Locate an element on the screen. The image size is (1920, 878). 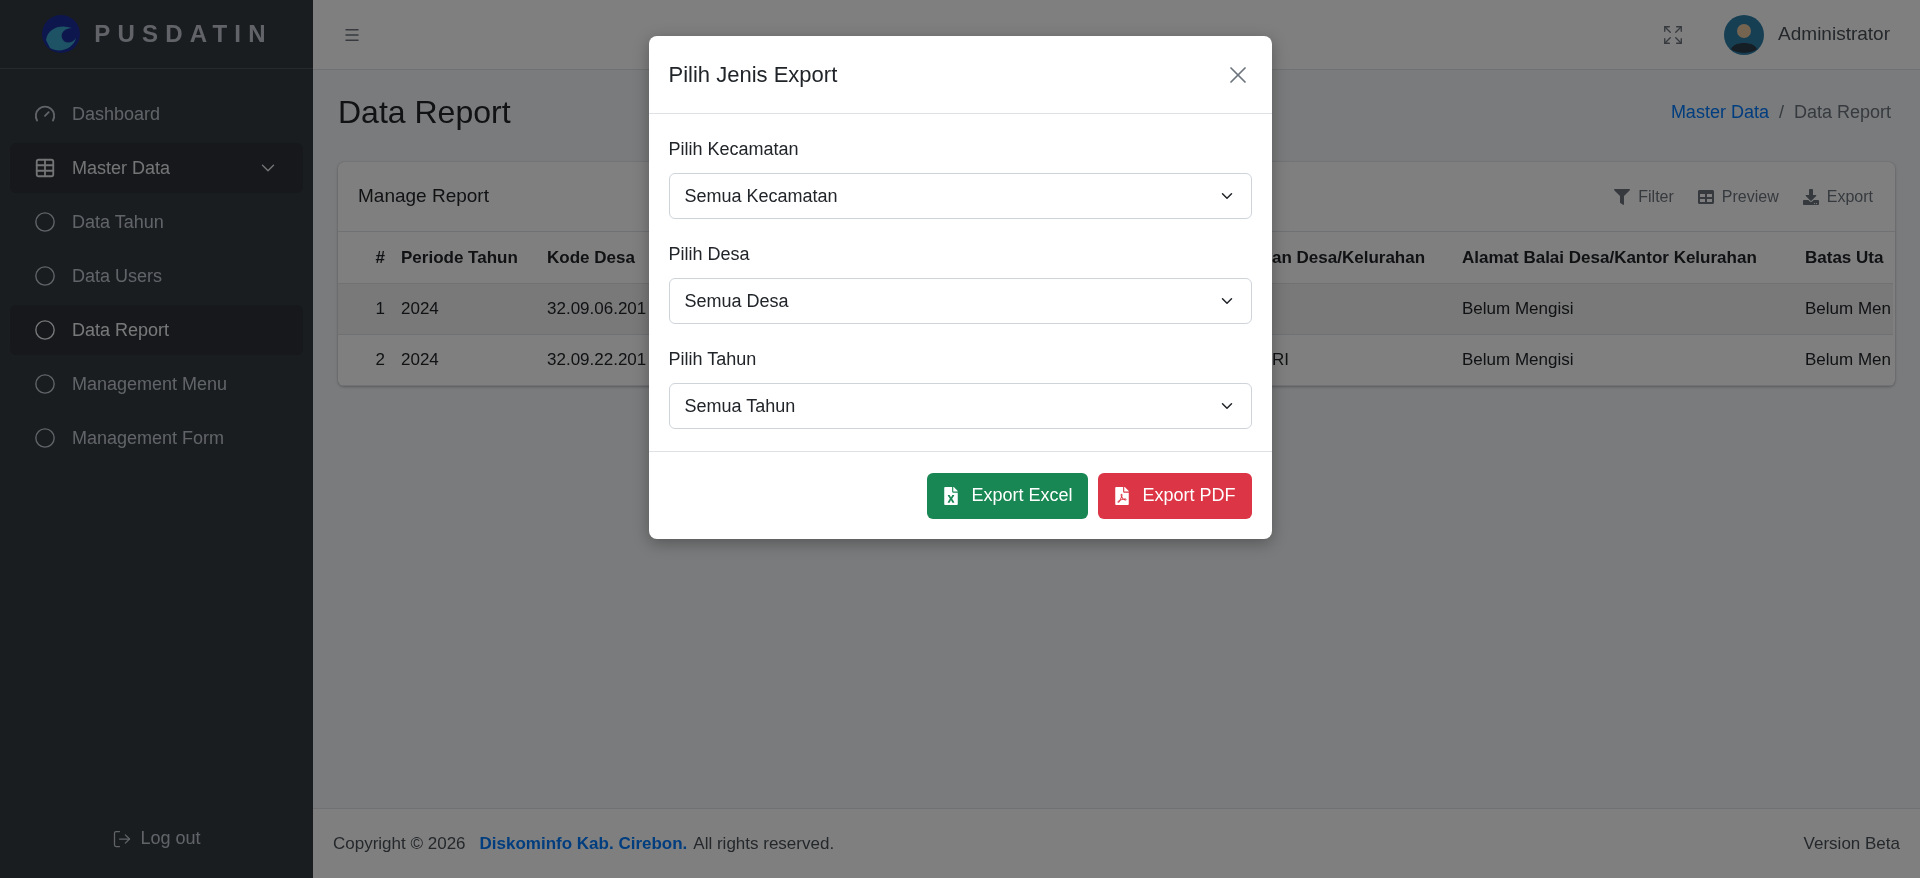
sidebar-item: Data Report is located at coordinates (156, 330).